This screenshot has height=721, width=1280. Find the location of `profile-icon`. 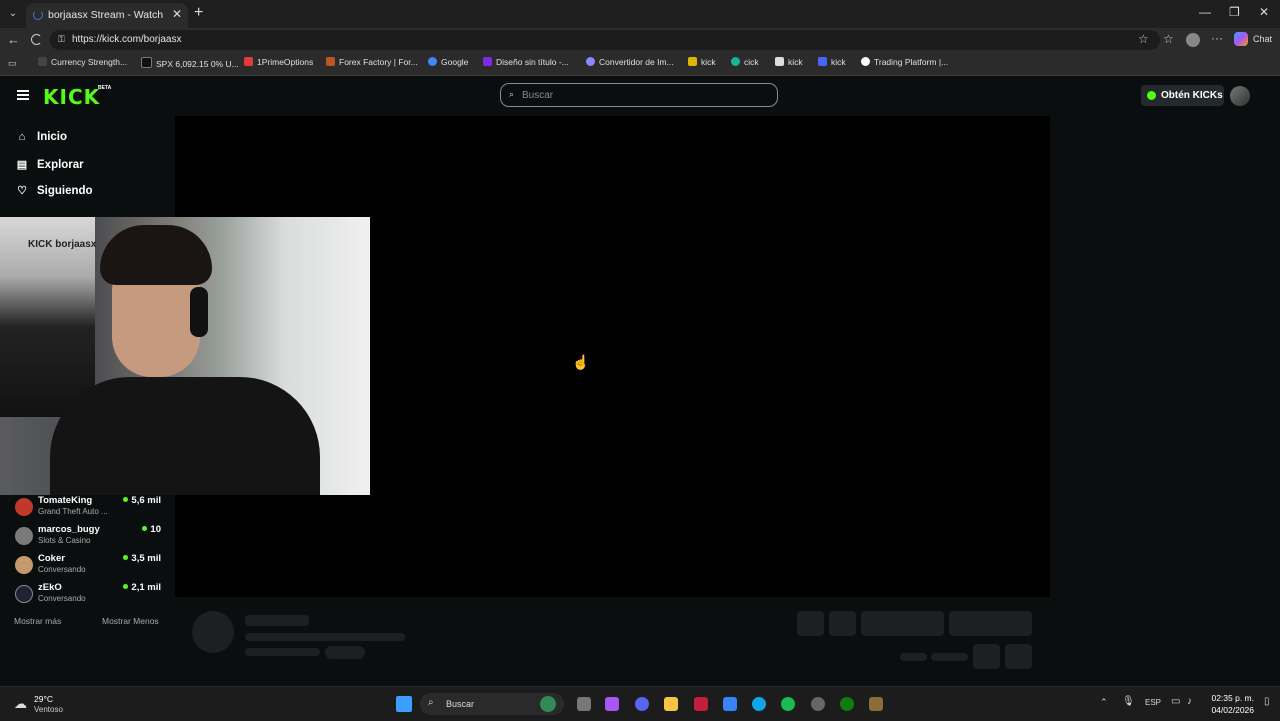

profile-icon is located at coordinates (1193, 40).